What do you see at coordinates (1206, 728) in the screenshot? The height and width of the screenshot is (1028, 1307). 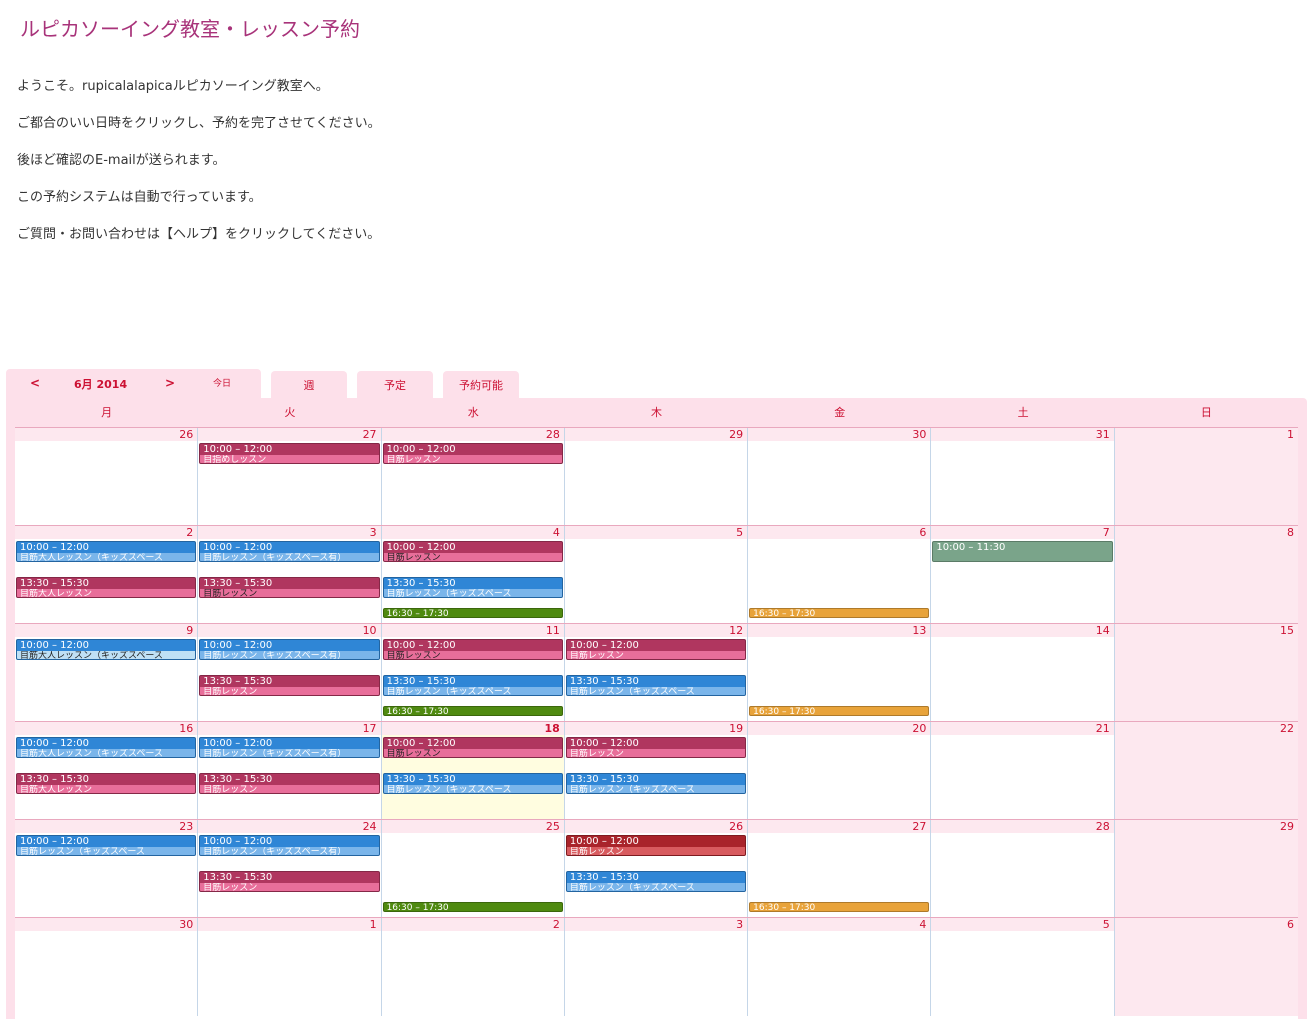 I see `day-number: 22` at bounding box center [1206, 728].